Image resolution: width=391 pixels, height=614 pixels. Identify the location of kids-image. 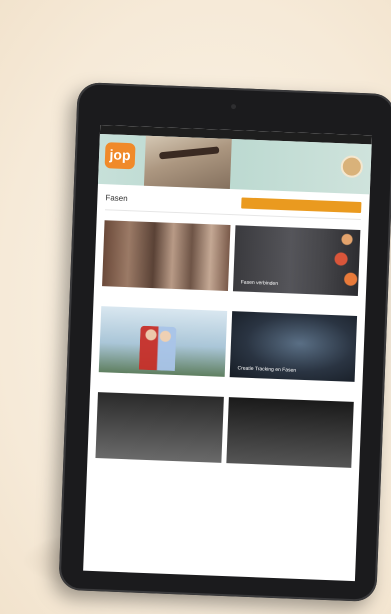
(157, 348).